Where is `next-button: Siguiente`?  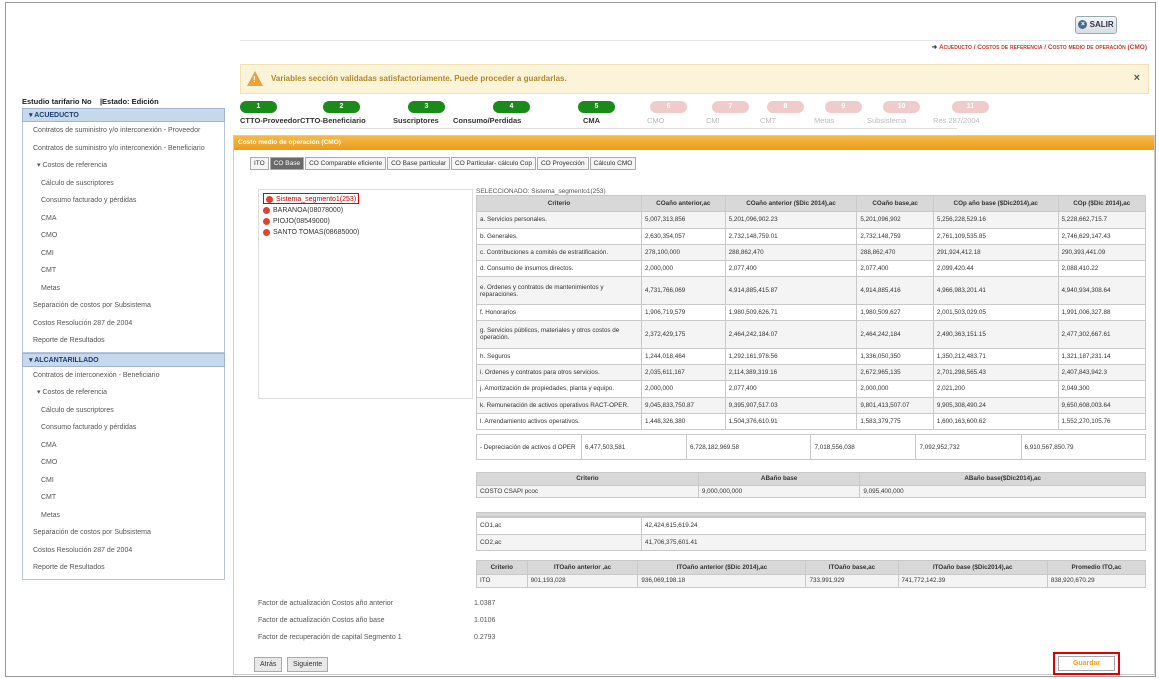
next-button: Siguiente is located at coordinates (308, 664).